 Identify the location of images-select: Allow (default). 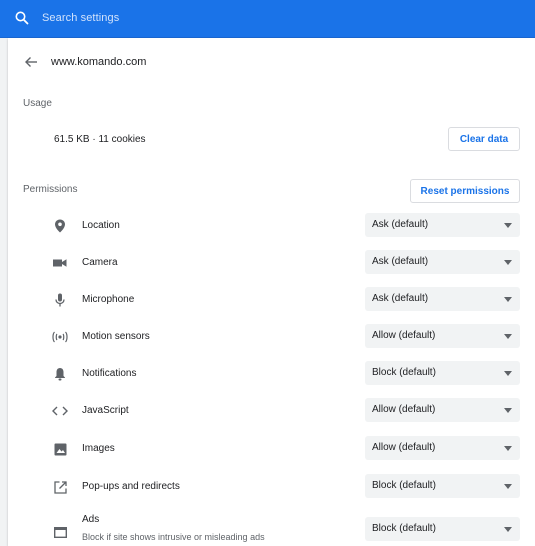
(442, 448).